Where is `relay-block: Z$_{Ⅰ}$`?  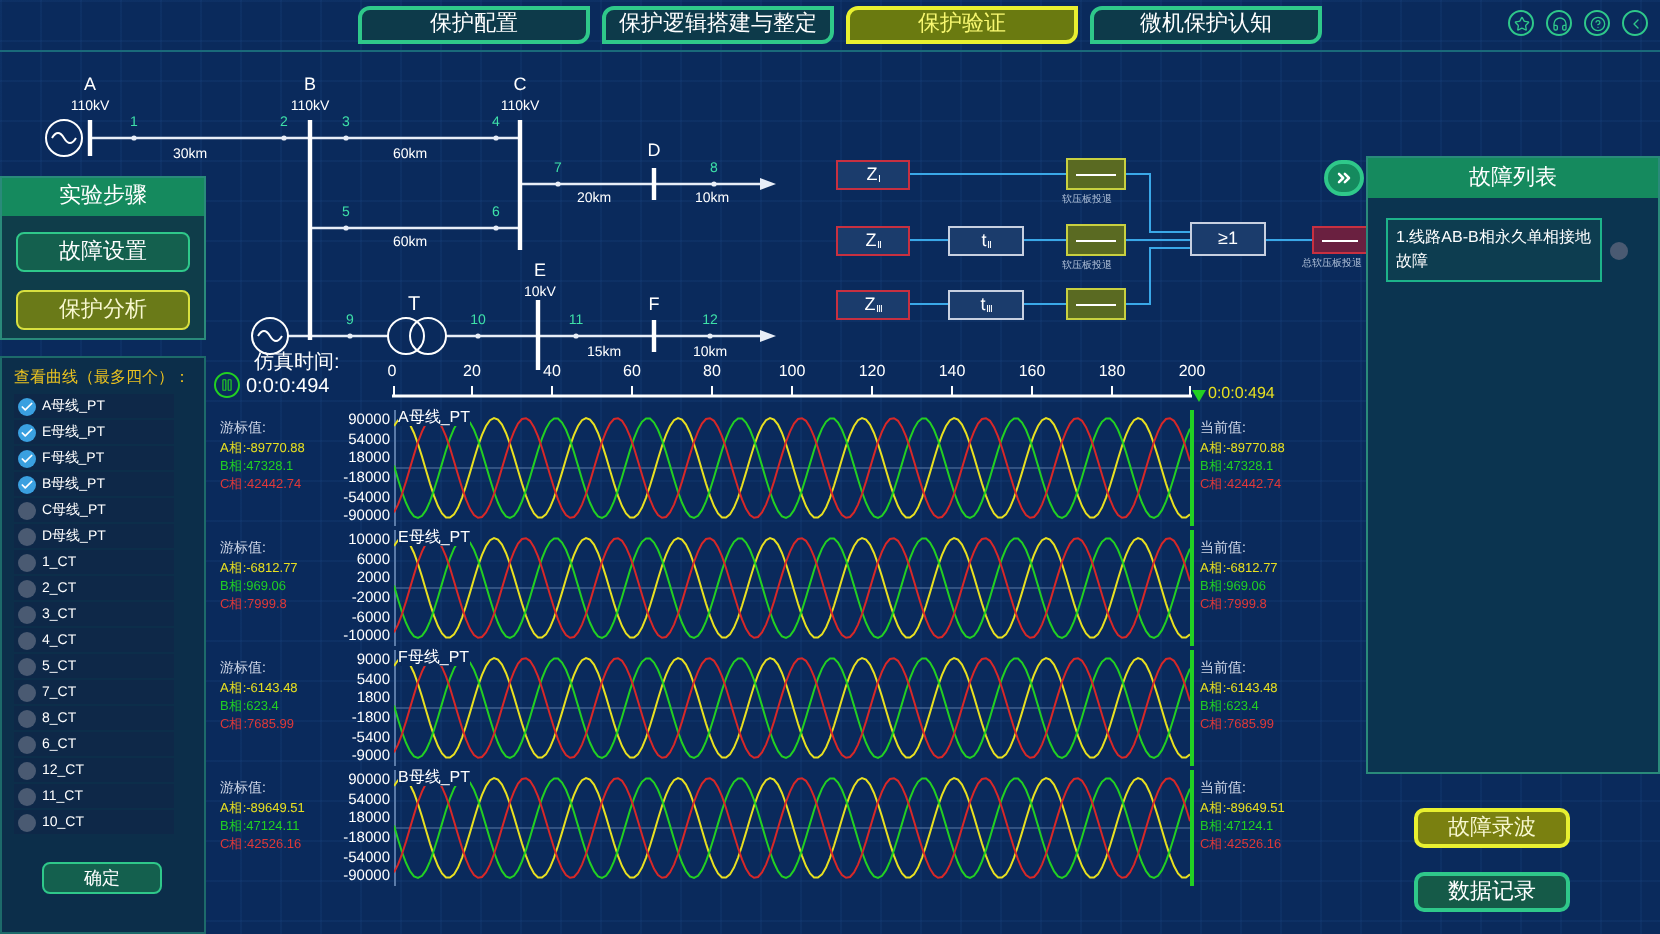
relay-block: Z$_{Ⅰ}$ is located at coordinates (873, 175).